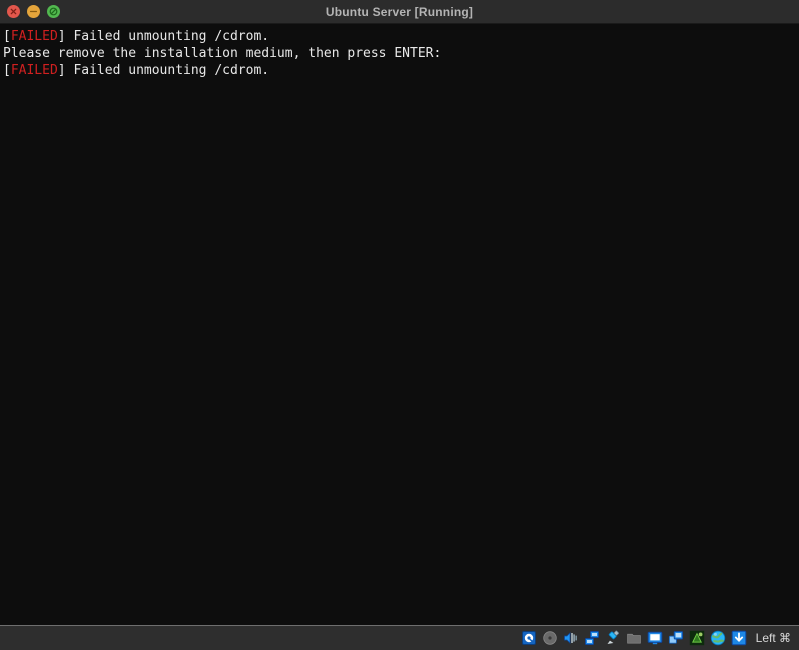 The width and height of the screenshot is (799, 650). I want to click on mouse-integration-icon, so click(718, 638).